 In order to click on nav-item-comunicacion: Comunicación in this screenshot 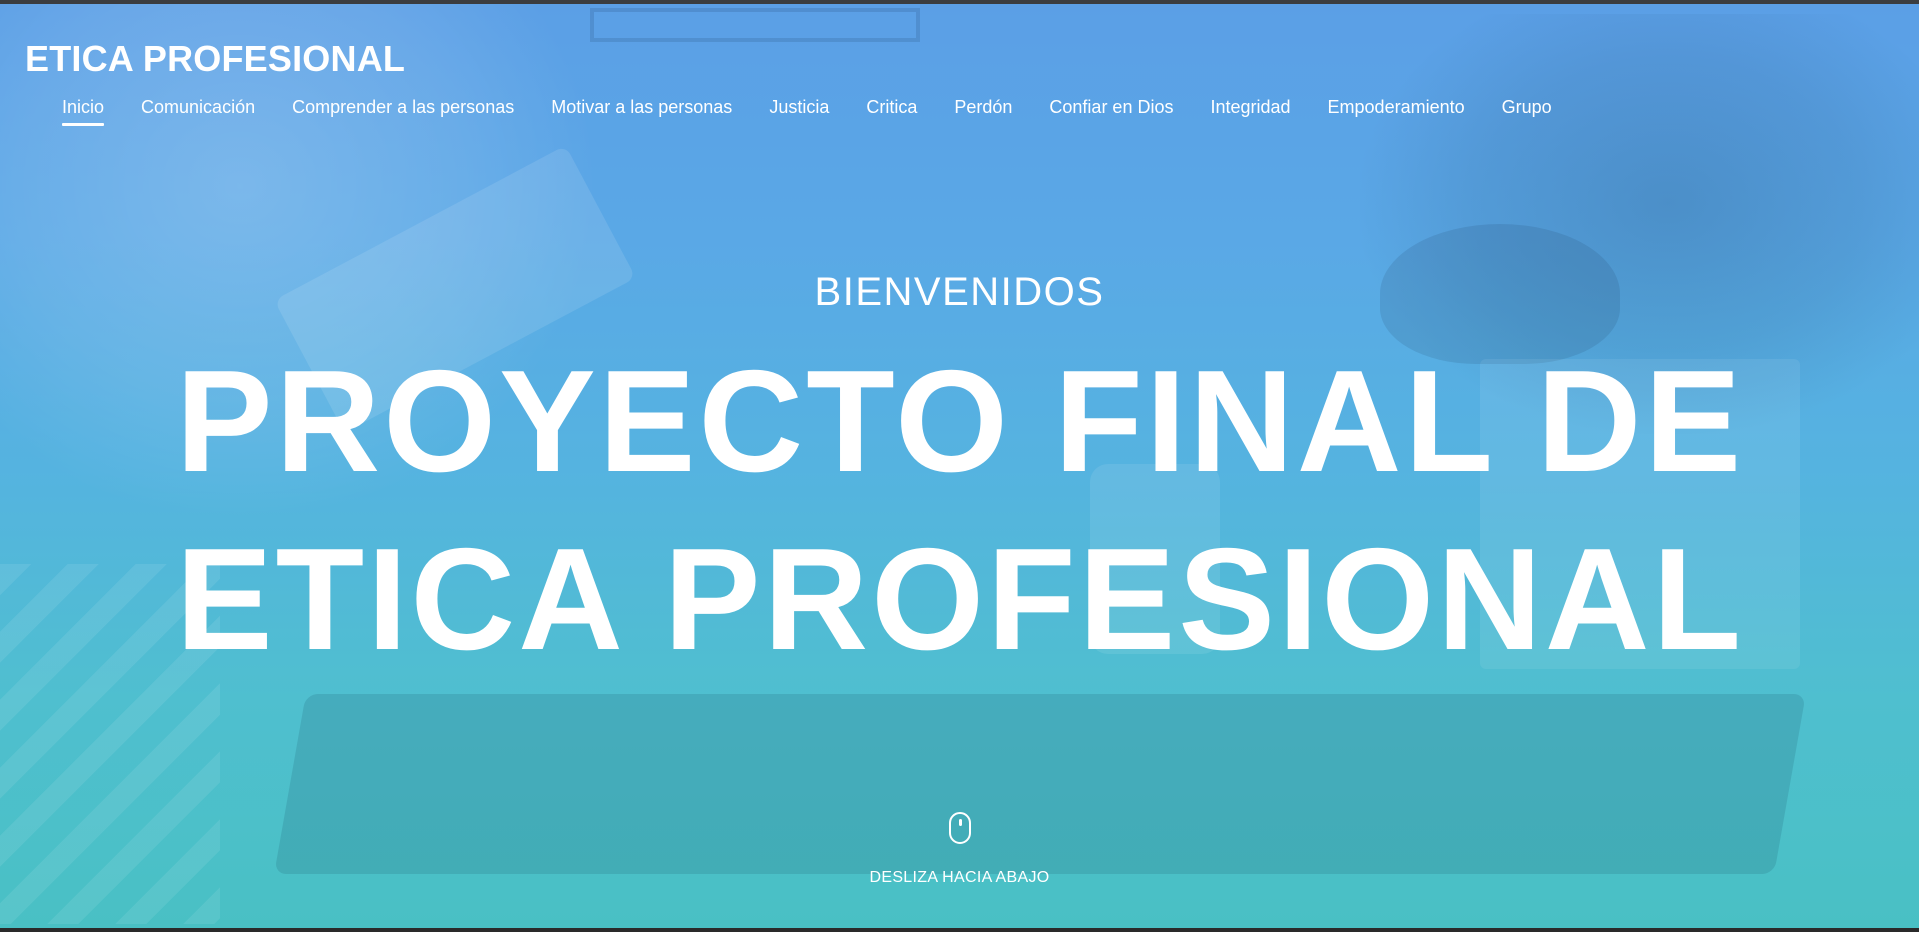, I will do `click(198, 110)`.